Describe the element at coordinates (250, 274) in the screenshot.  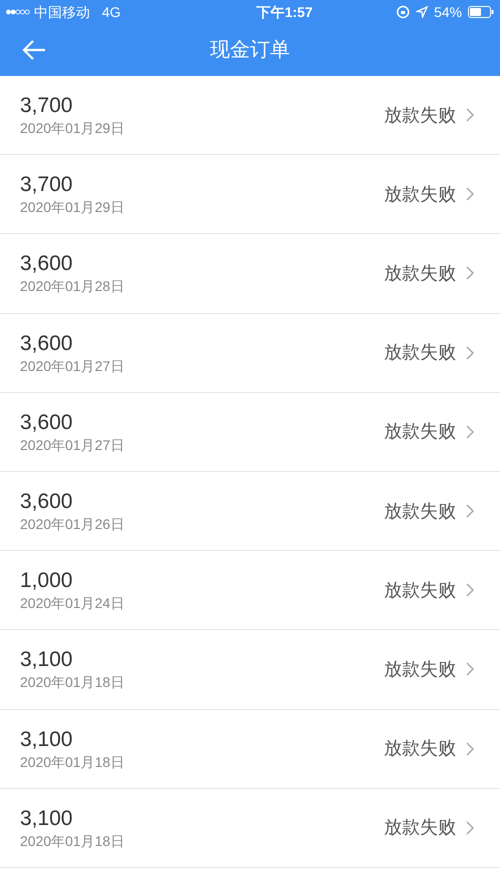
I see `order-row: 3,600 2020年01月28日 放款失败` at that location.